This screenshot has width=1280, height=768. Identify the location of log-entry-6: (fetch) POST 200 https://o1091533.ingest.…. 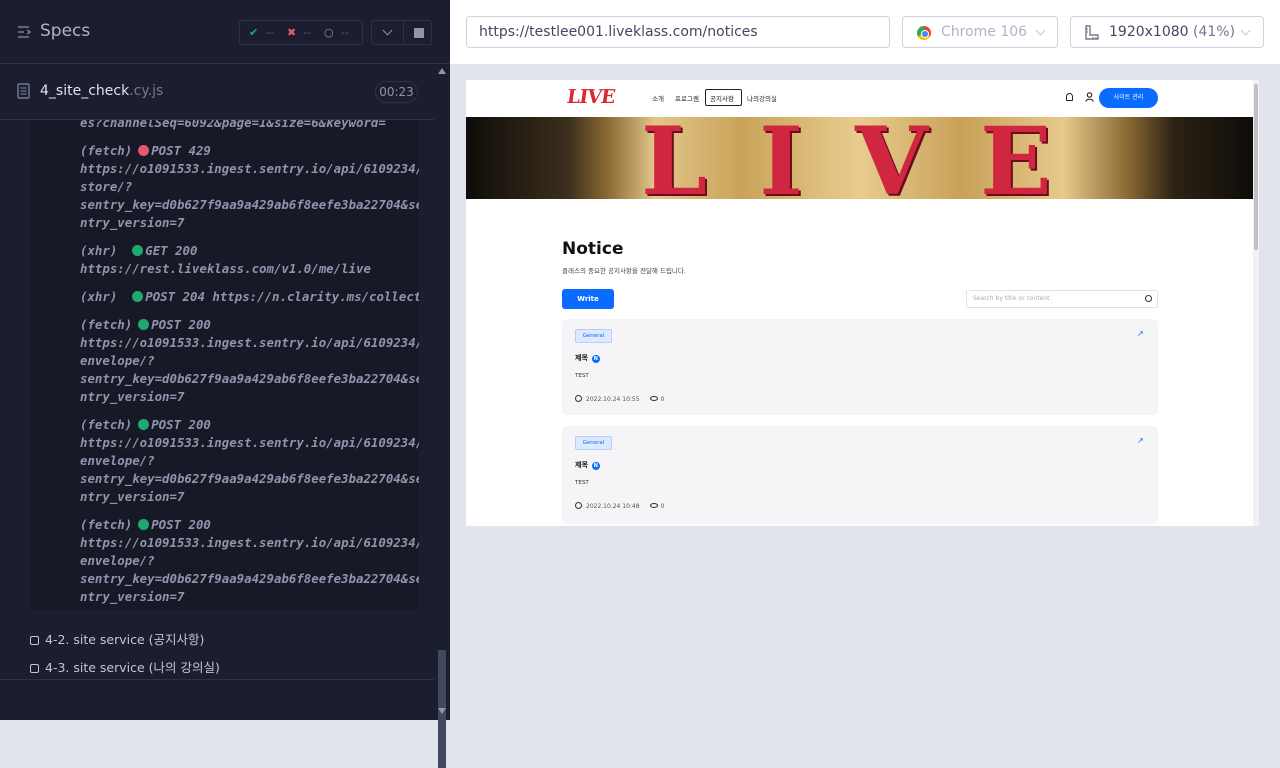
(249, 561).